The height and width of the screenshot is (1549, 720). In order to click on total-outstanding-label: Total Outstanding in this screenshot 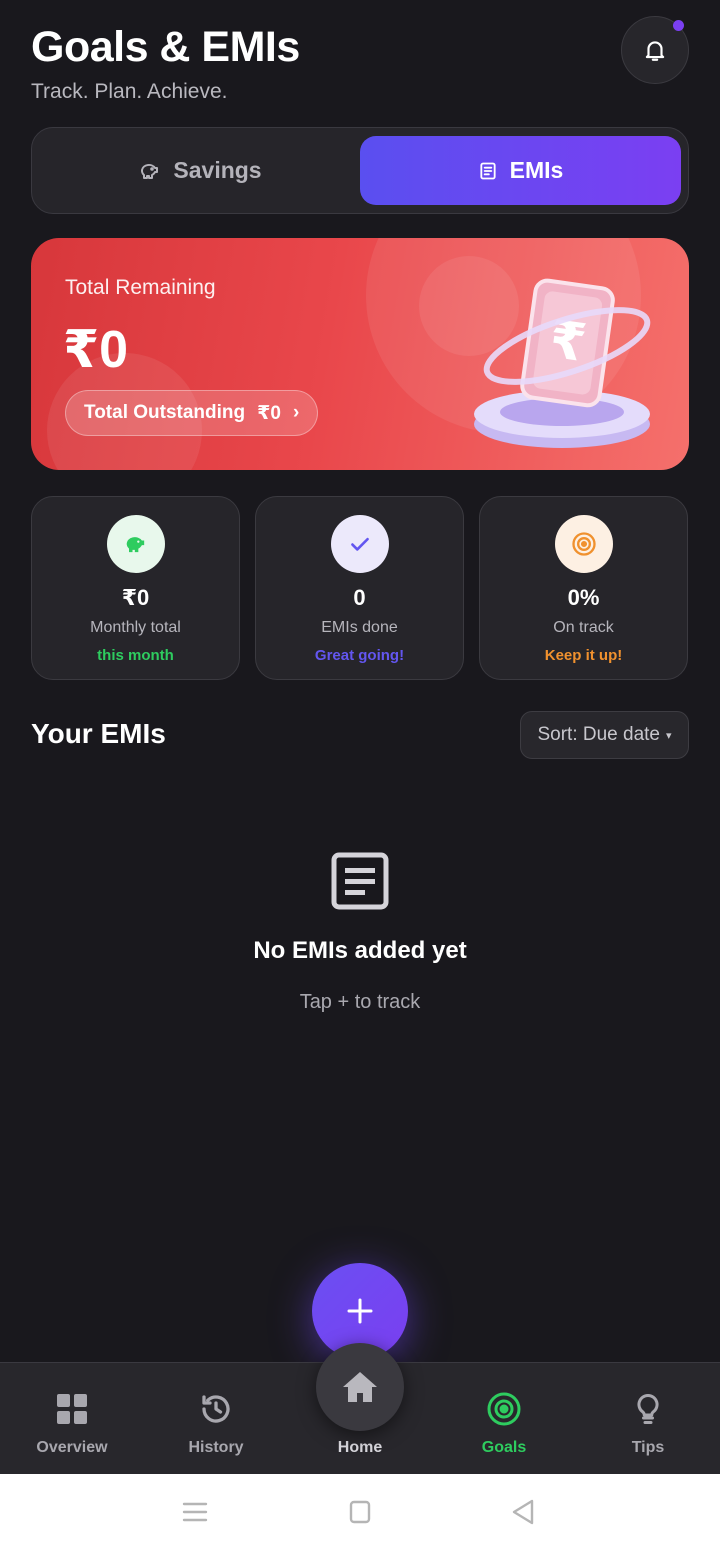, I will do `click(165, 412)`.